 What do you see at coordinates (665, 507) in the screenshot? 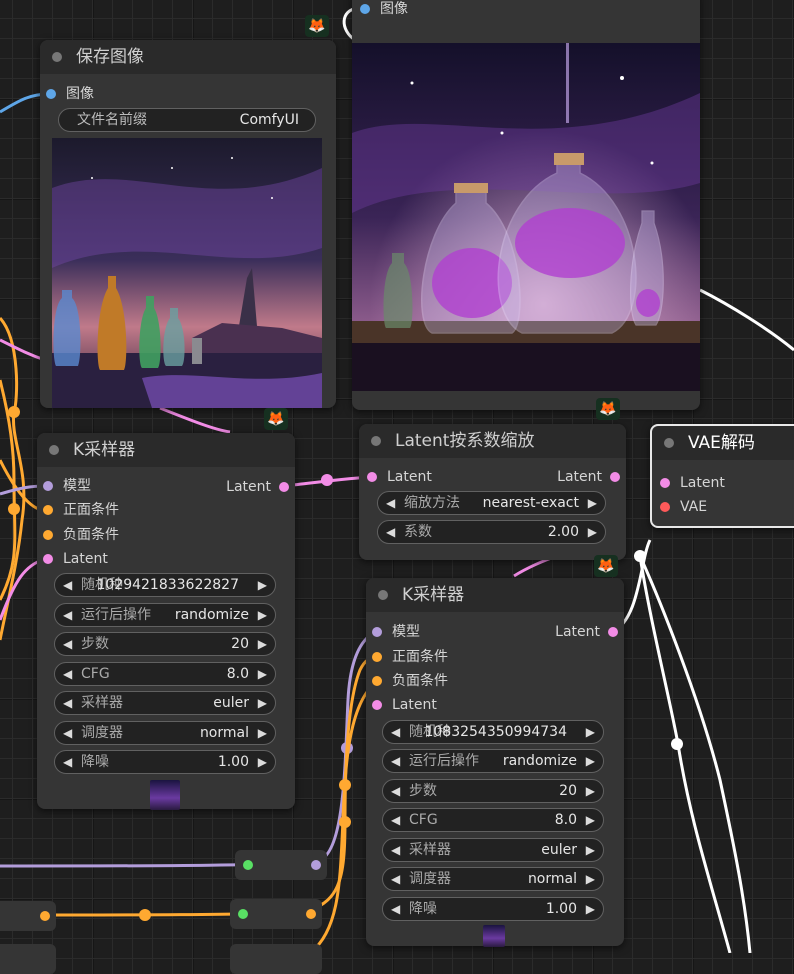
I see `vae-pin` at bounding box center [665, 507].